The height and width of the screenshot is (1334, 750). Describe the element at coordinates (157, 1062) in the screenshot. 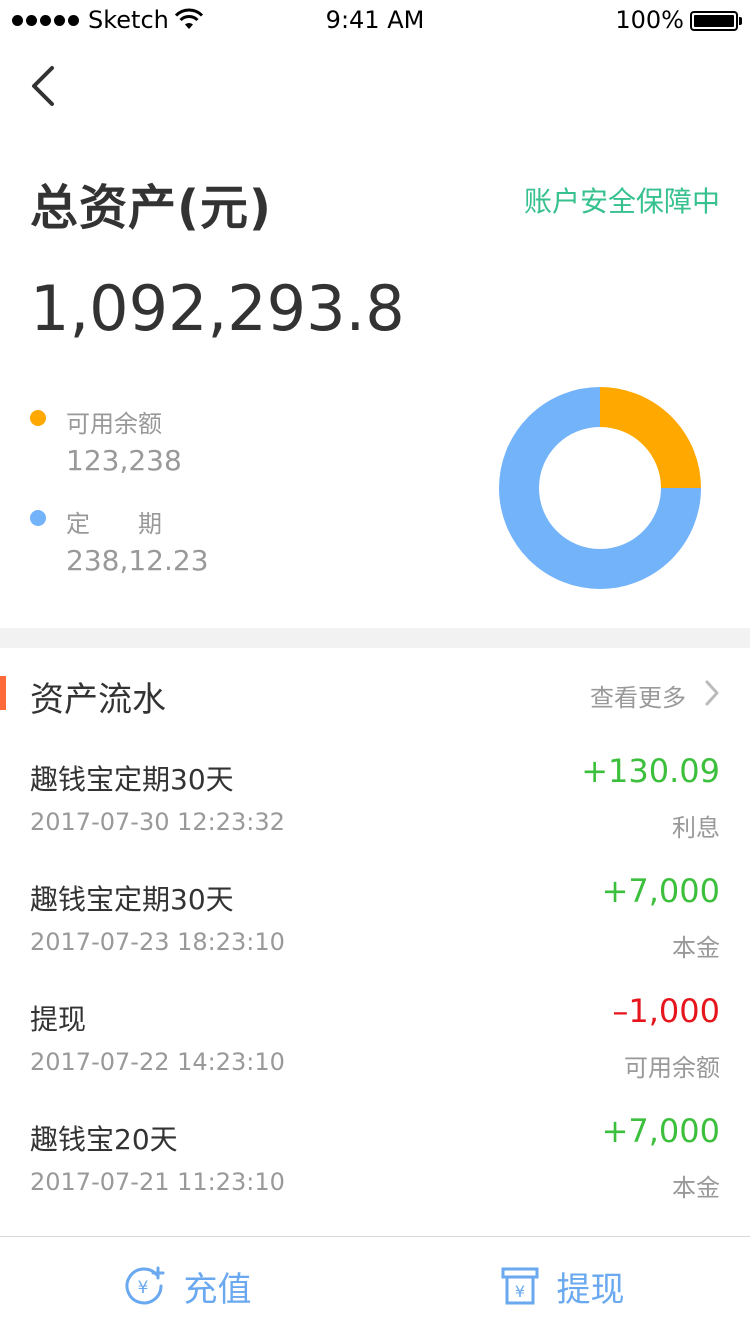

I see `transaction-time: 2017-07-22 14:23:10` at that location.